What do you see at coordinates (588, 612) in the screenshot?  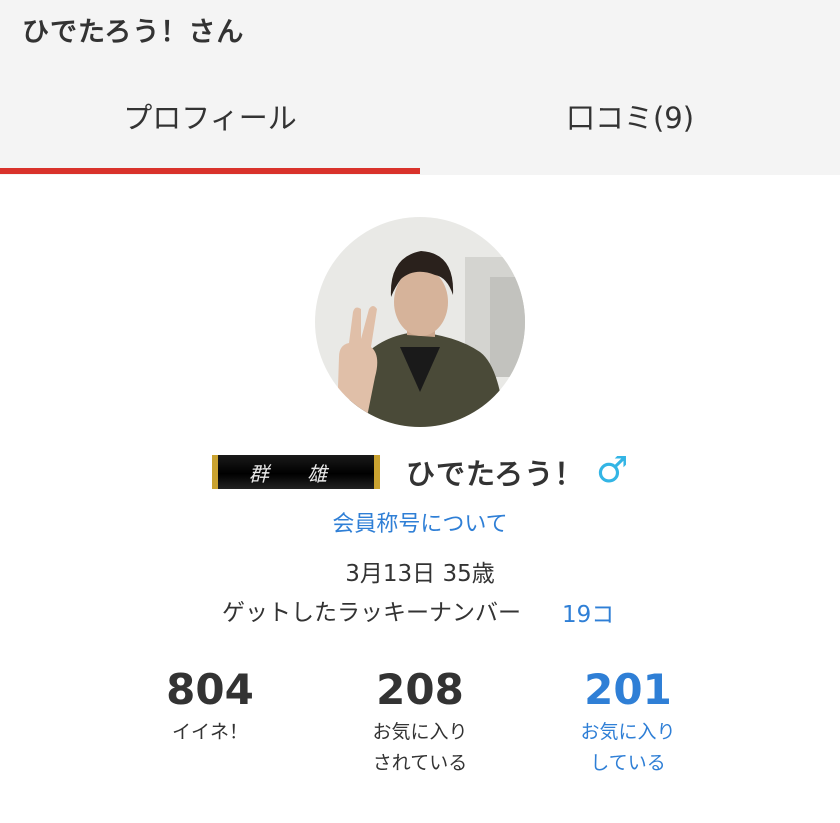 I see `lucky-number-count-link: 19コ` at bounding box center [588, 612].